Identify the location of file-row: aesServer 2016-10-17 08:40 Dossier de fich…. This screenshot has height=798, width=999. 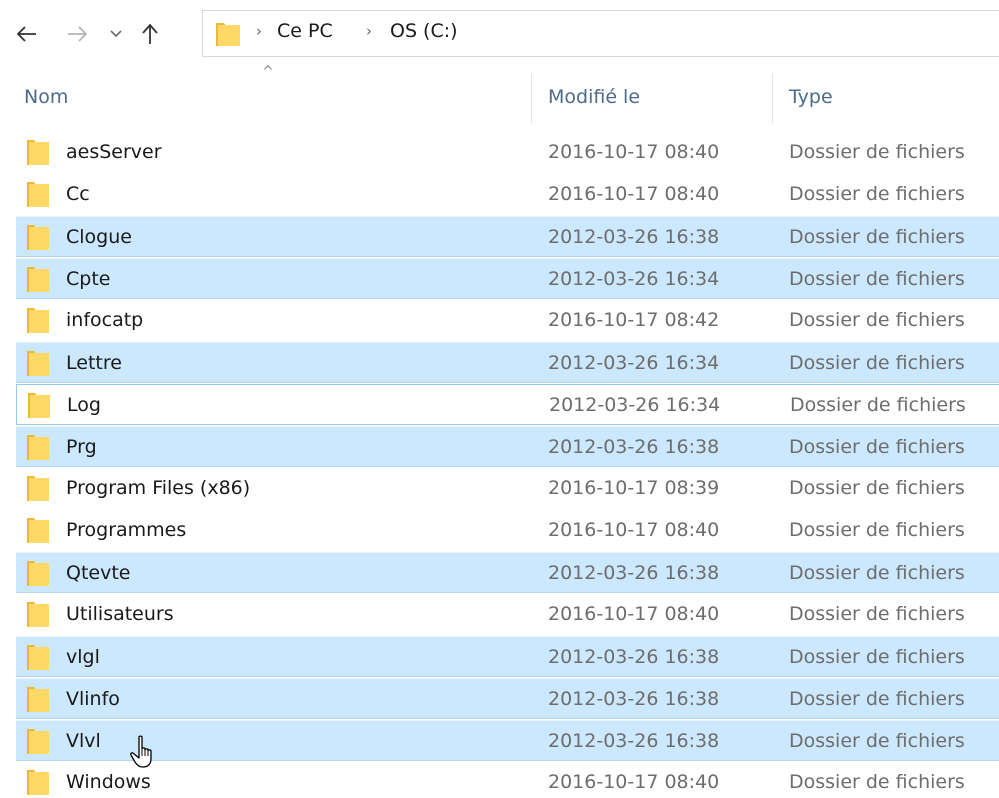
(507, 152).